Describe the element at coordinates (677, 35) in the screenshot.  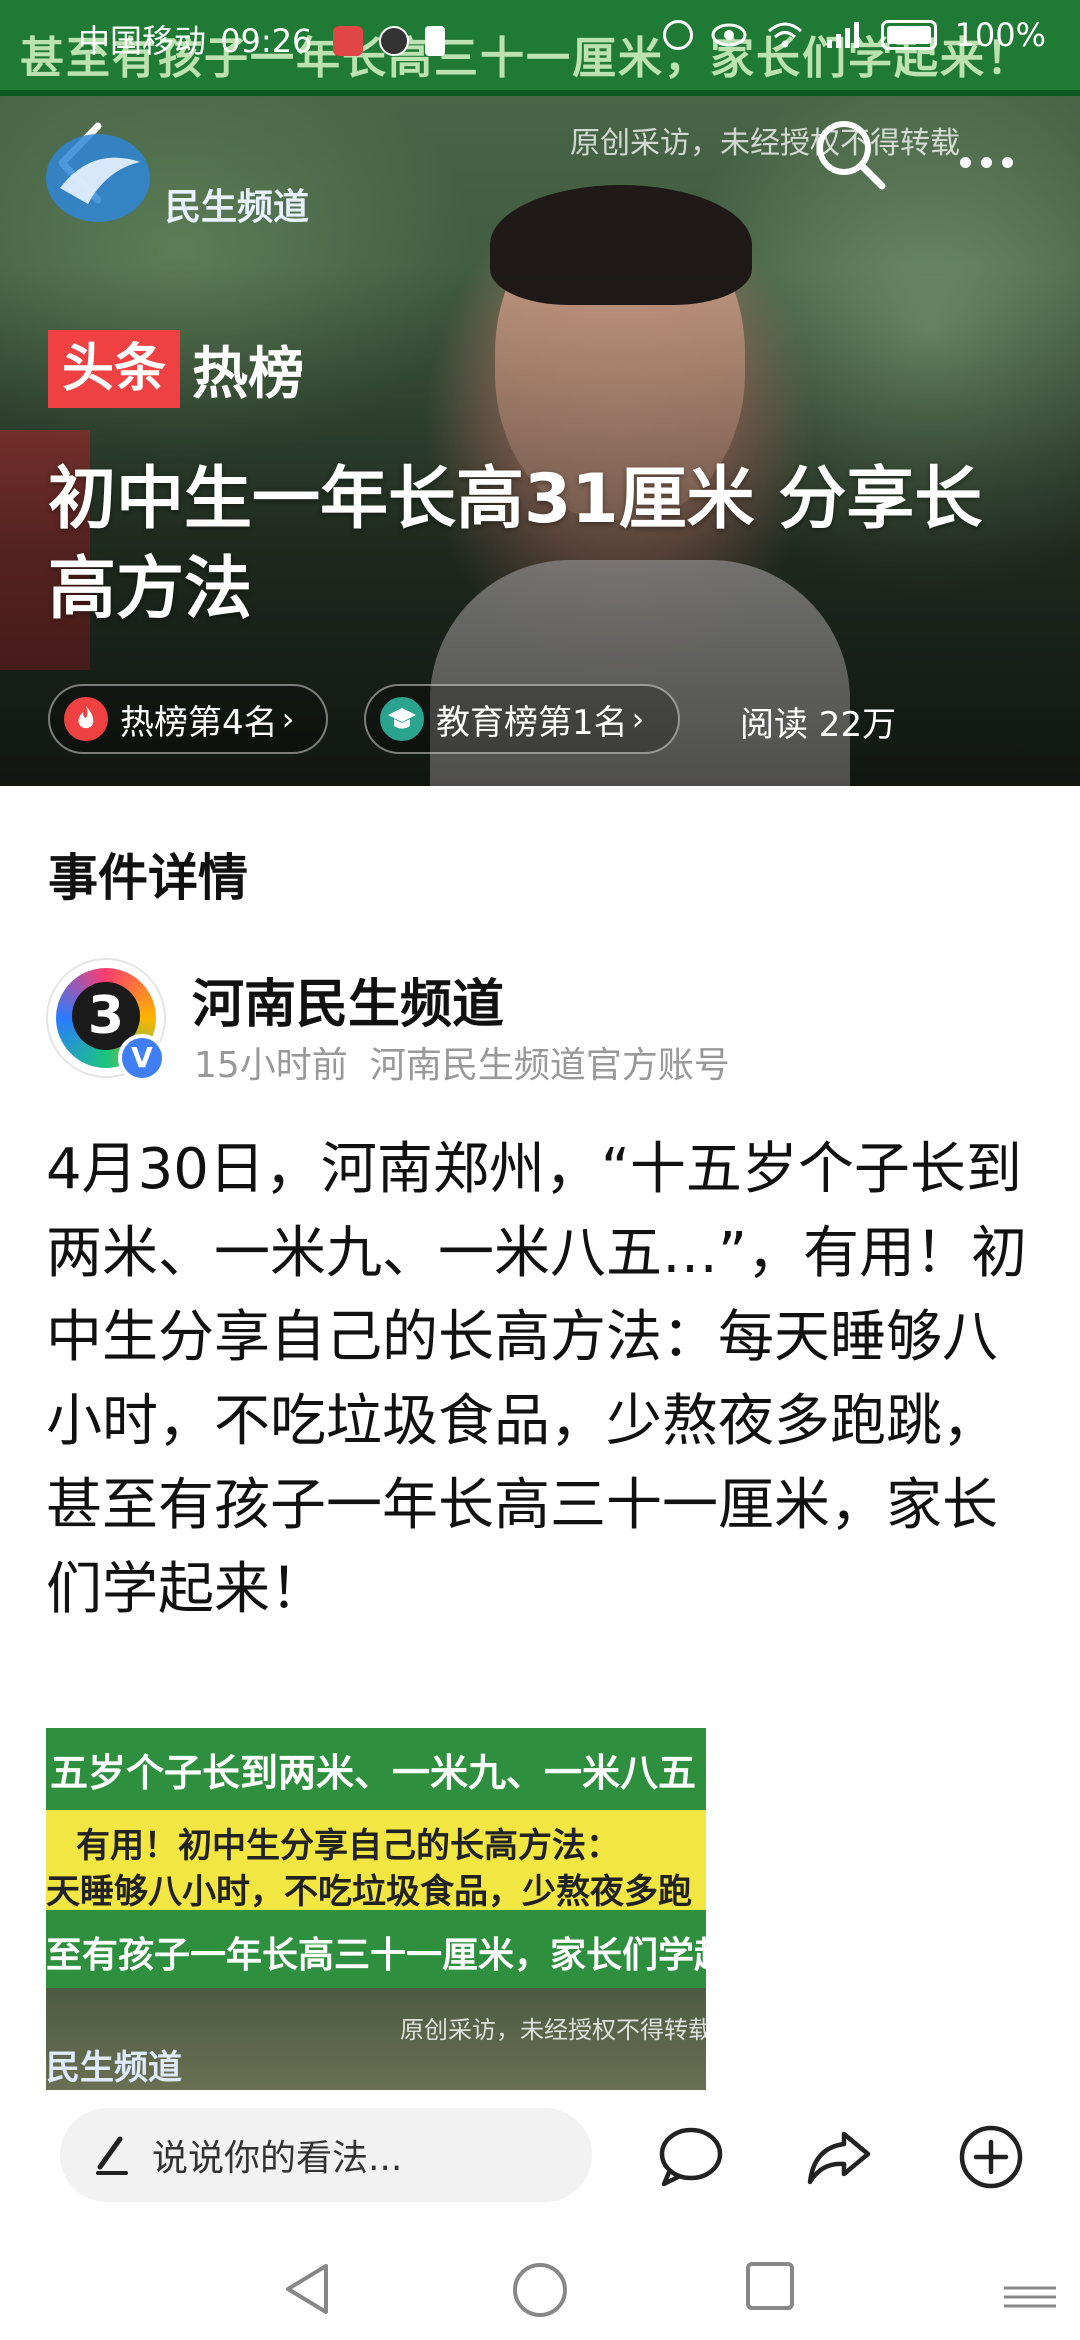
I see `nfc-icon` at that location.